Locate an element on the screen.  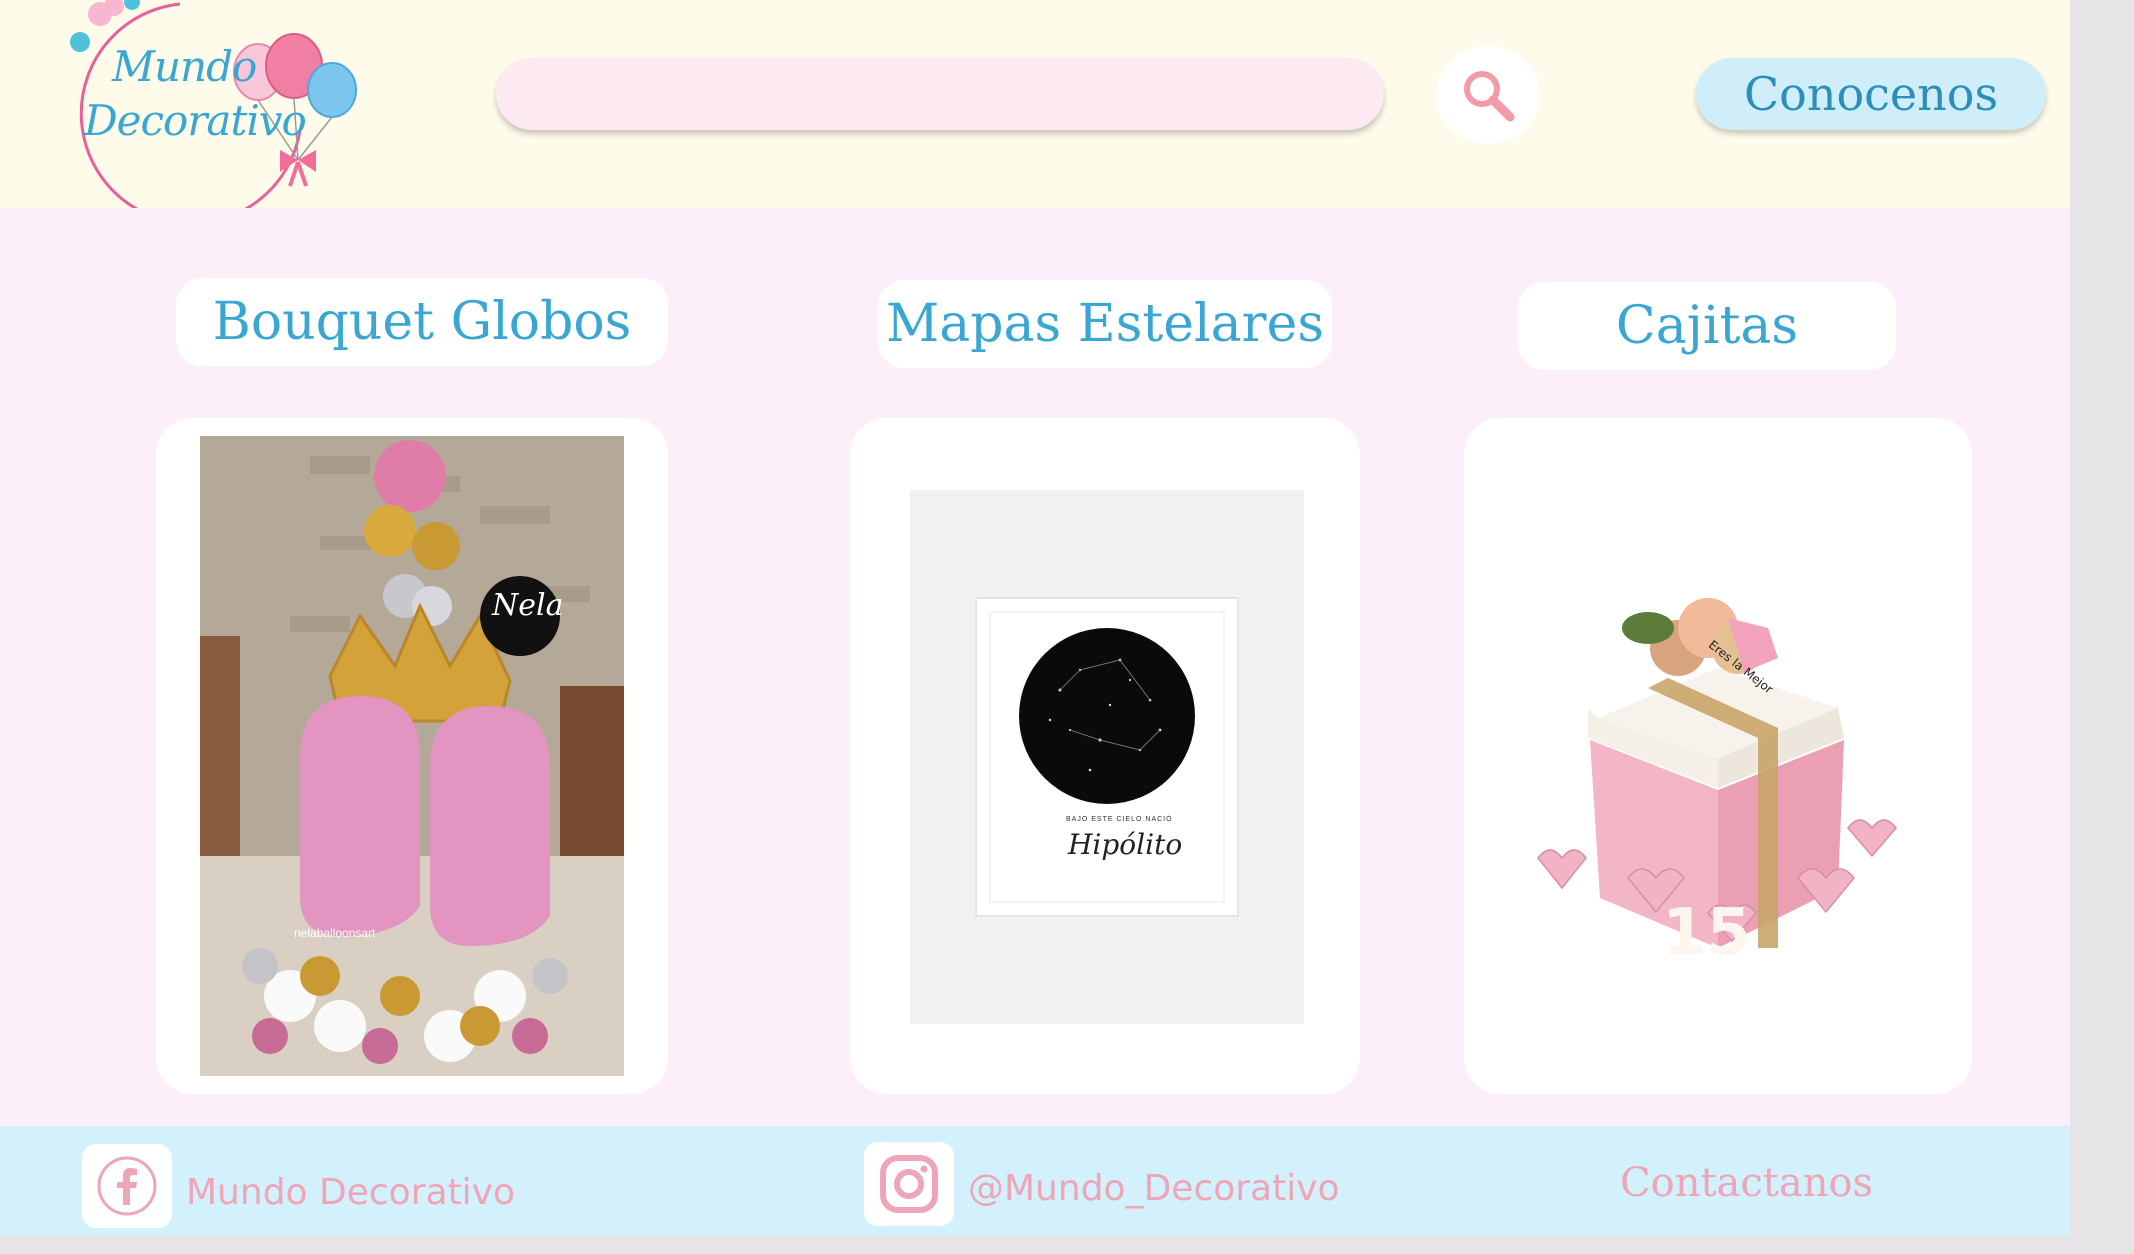
instagram-icon is located at coordinates (909, 1184).